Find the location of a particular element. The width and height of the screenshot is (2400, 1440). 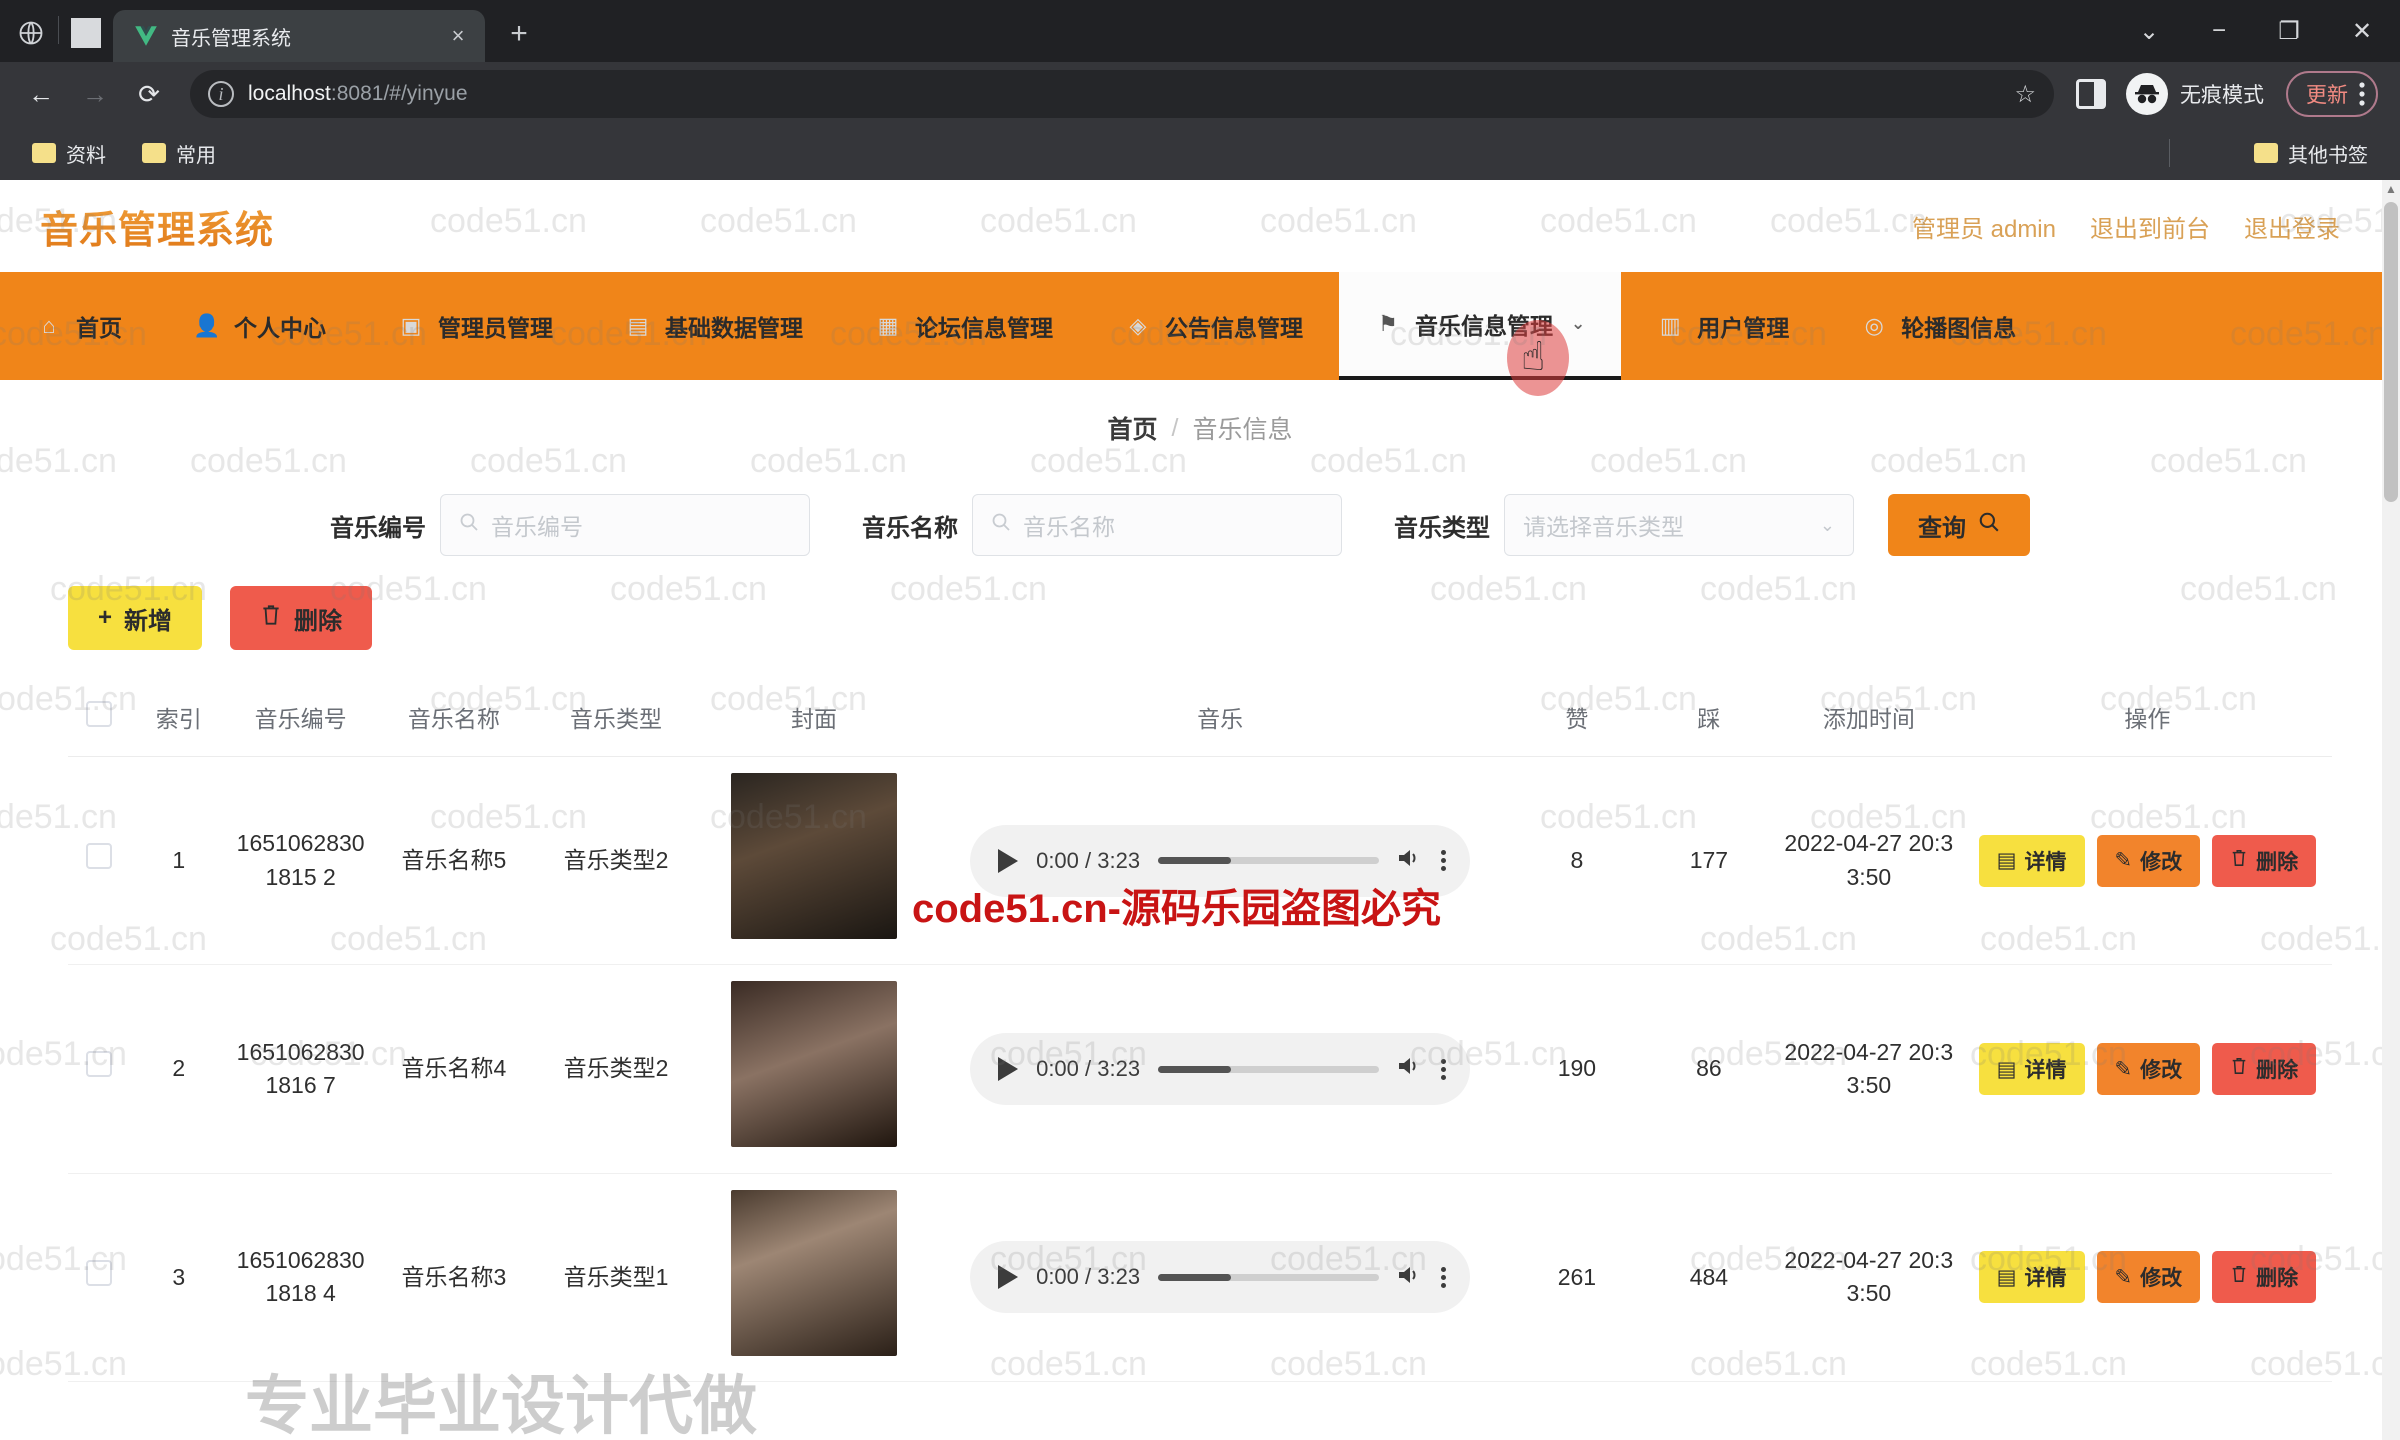

search-filter-bar: 音乐编号 音乐编号 音乐名称 音乐名称 音乐类型 请选择音乐类型 ⌄ 查询 is located at coordinates (1200, 516).